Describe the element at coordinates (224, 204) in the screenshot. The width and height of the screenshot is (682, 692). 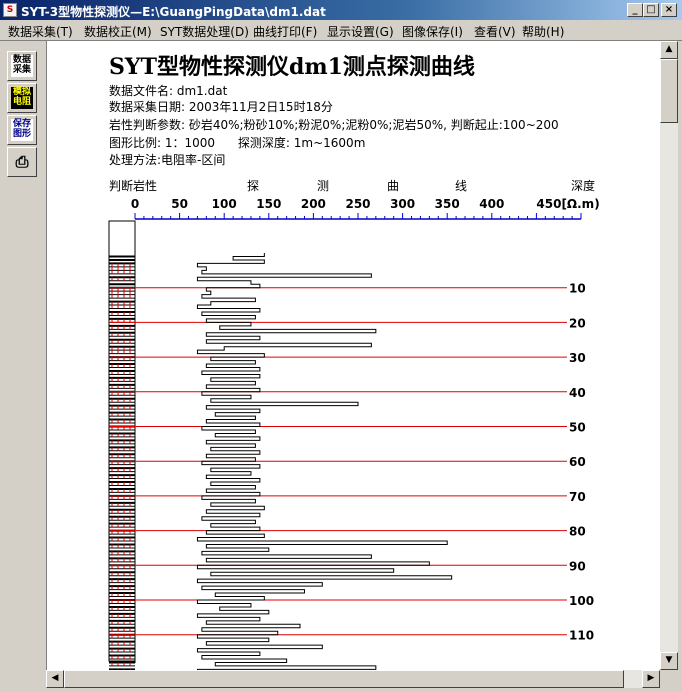
I see `x-tick-label: 100` at that location.